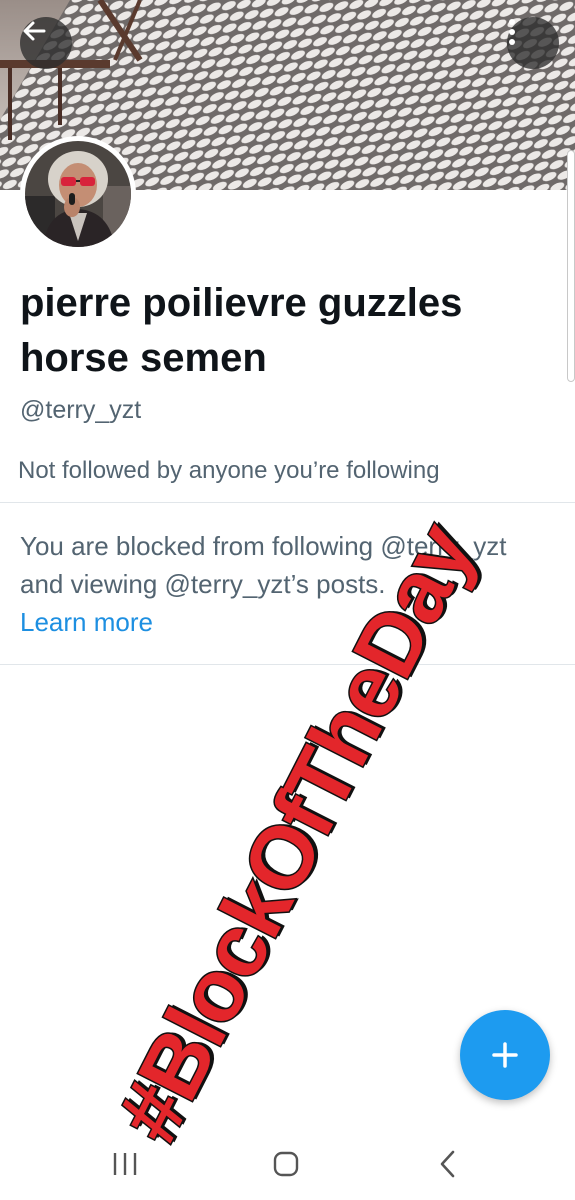  I want to click on recent-apps-icon, so click(125, 1164).